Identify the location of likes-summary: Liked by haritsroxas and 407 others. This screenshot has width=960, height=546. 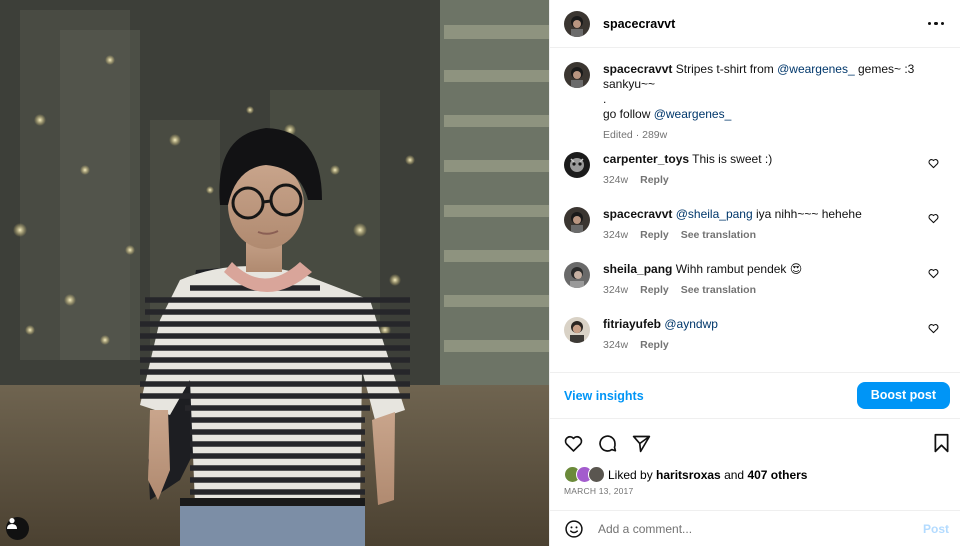
(685, 475).